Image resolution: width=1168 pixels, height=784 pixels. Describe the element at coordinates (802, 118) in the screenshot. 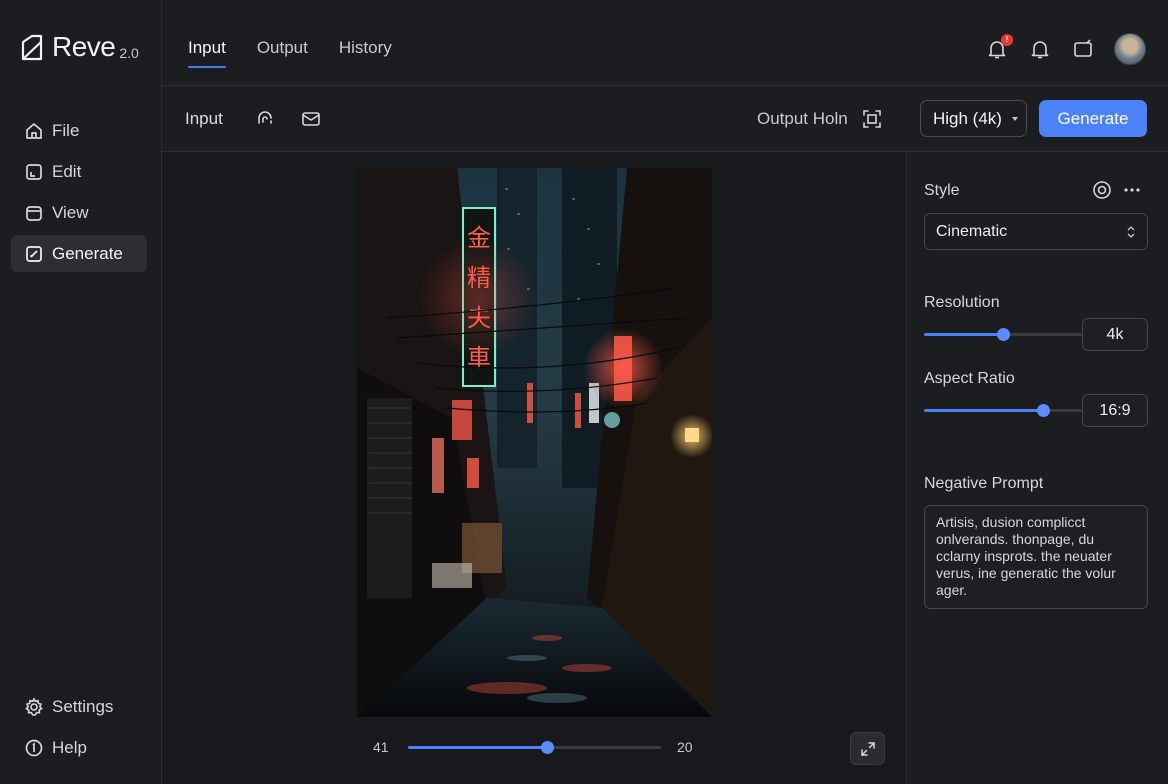

I see `output-hold-label: Output Holn` at that location.